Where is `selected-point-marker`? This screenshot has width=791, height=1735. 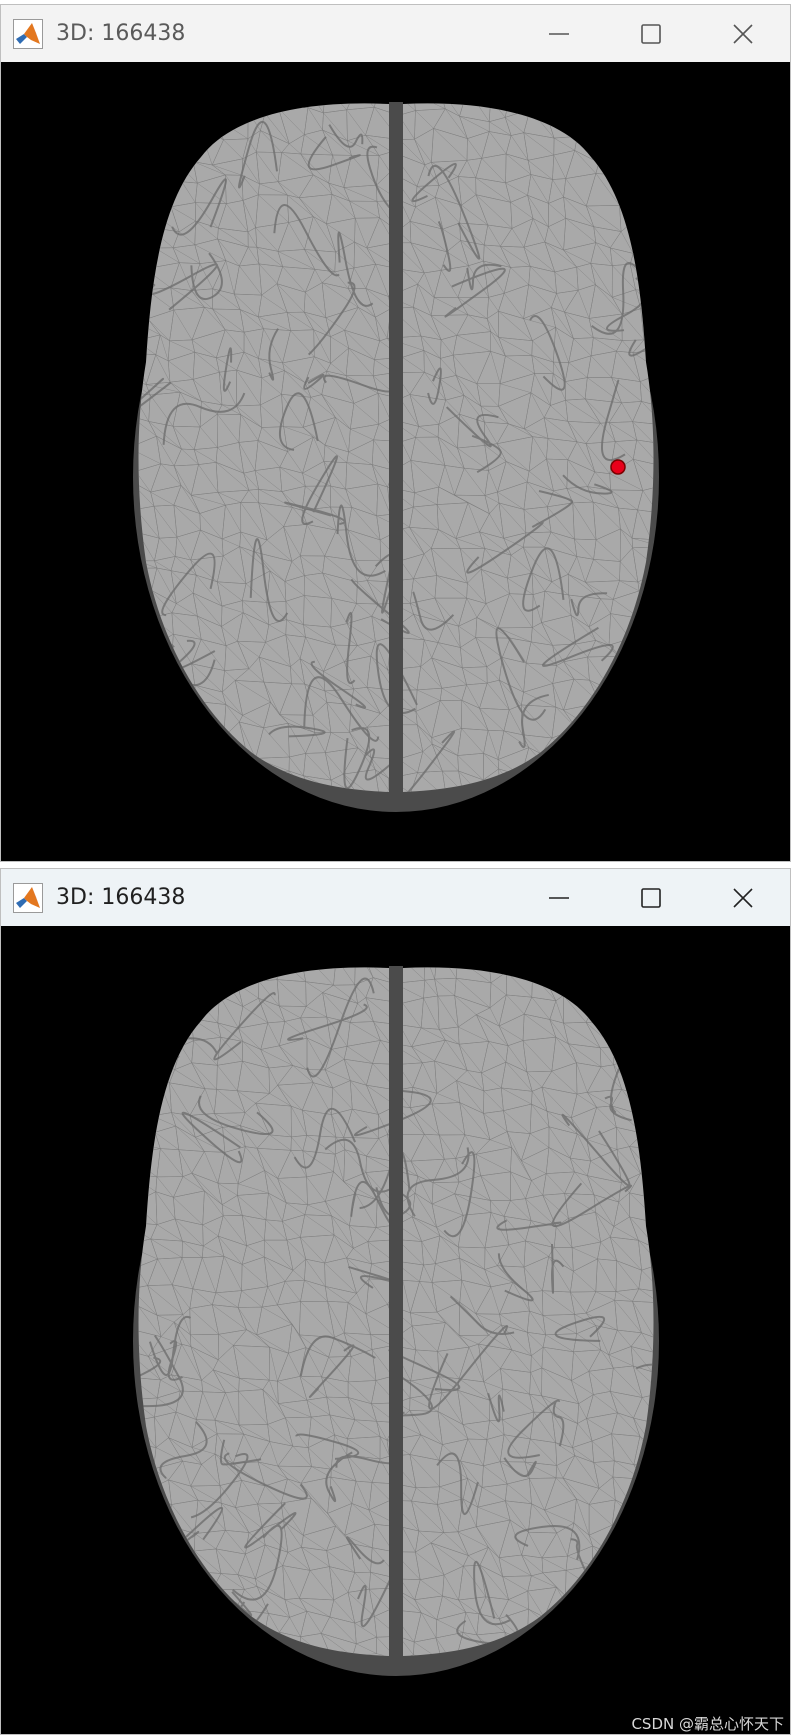 selected-point-marker is located at coordinates (618, 467).